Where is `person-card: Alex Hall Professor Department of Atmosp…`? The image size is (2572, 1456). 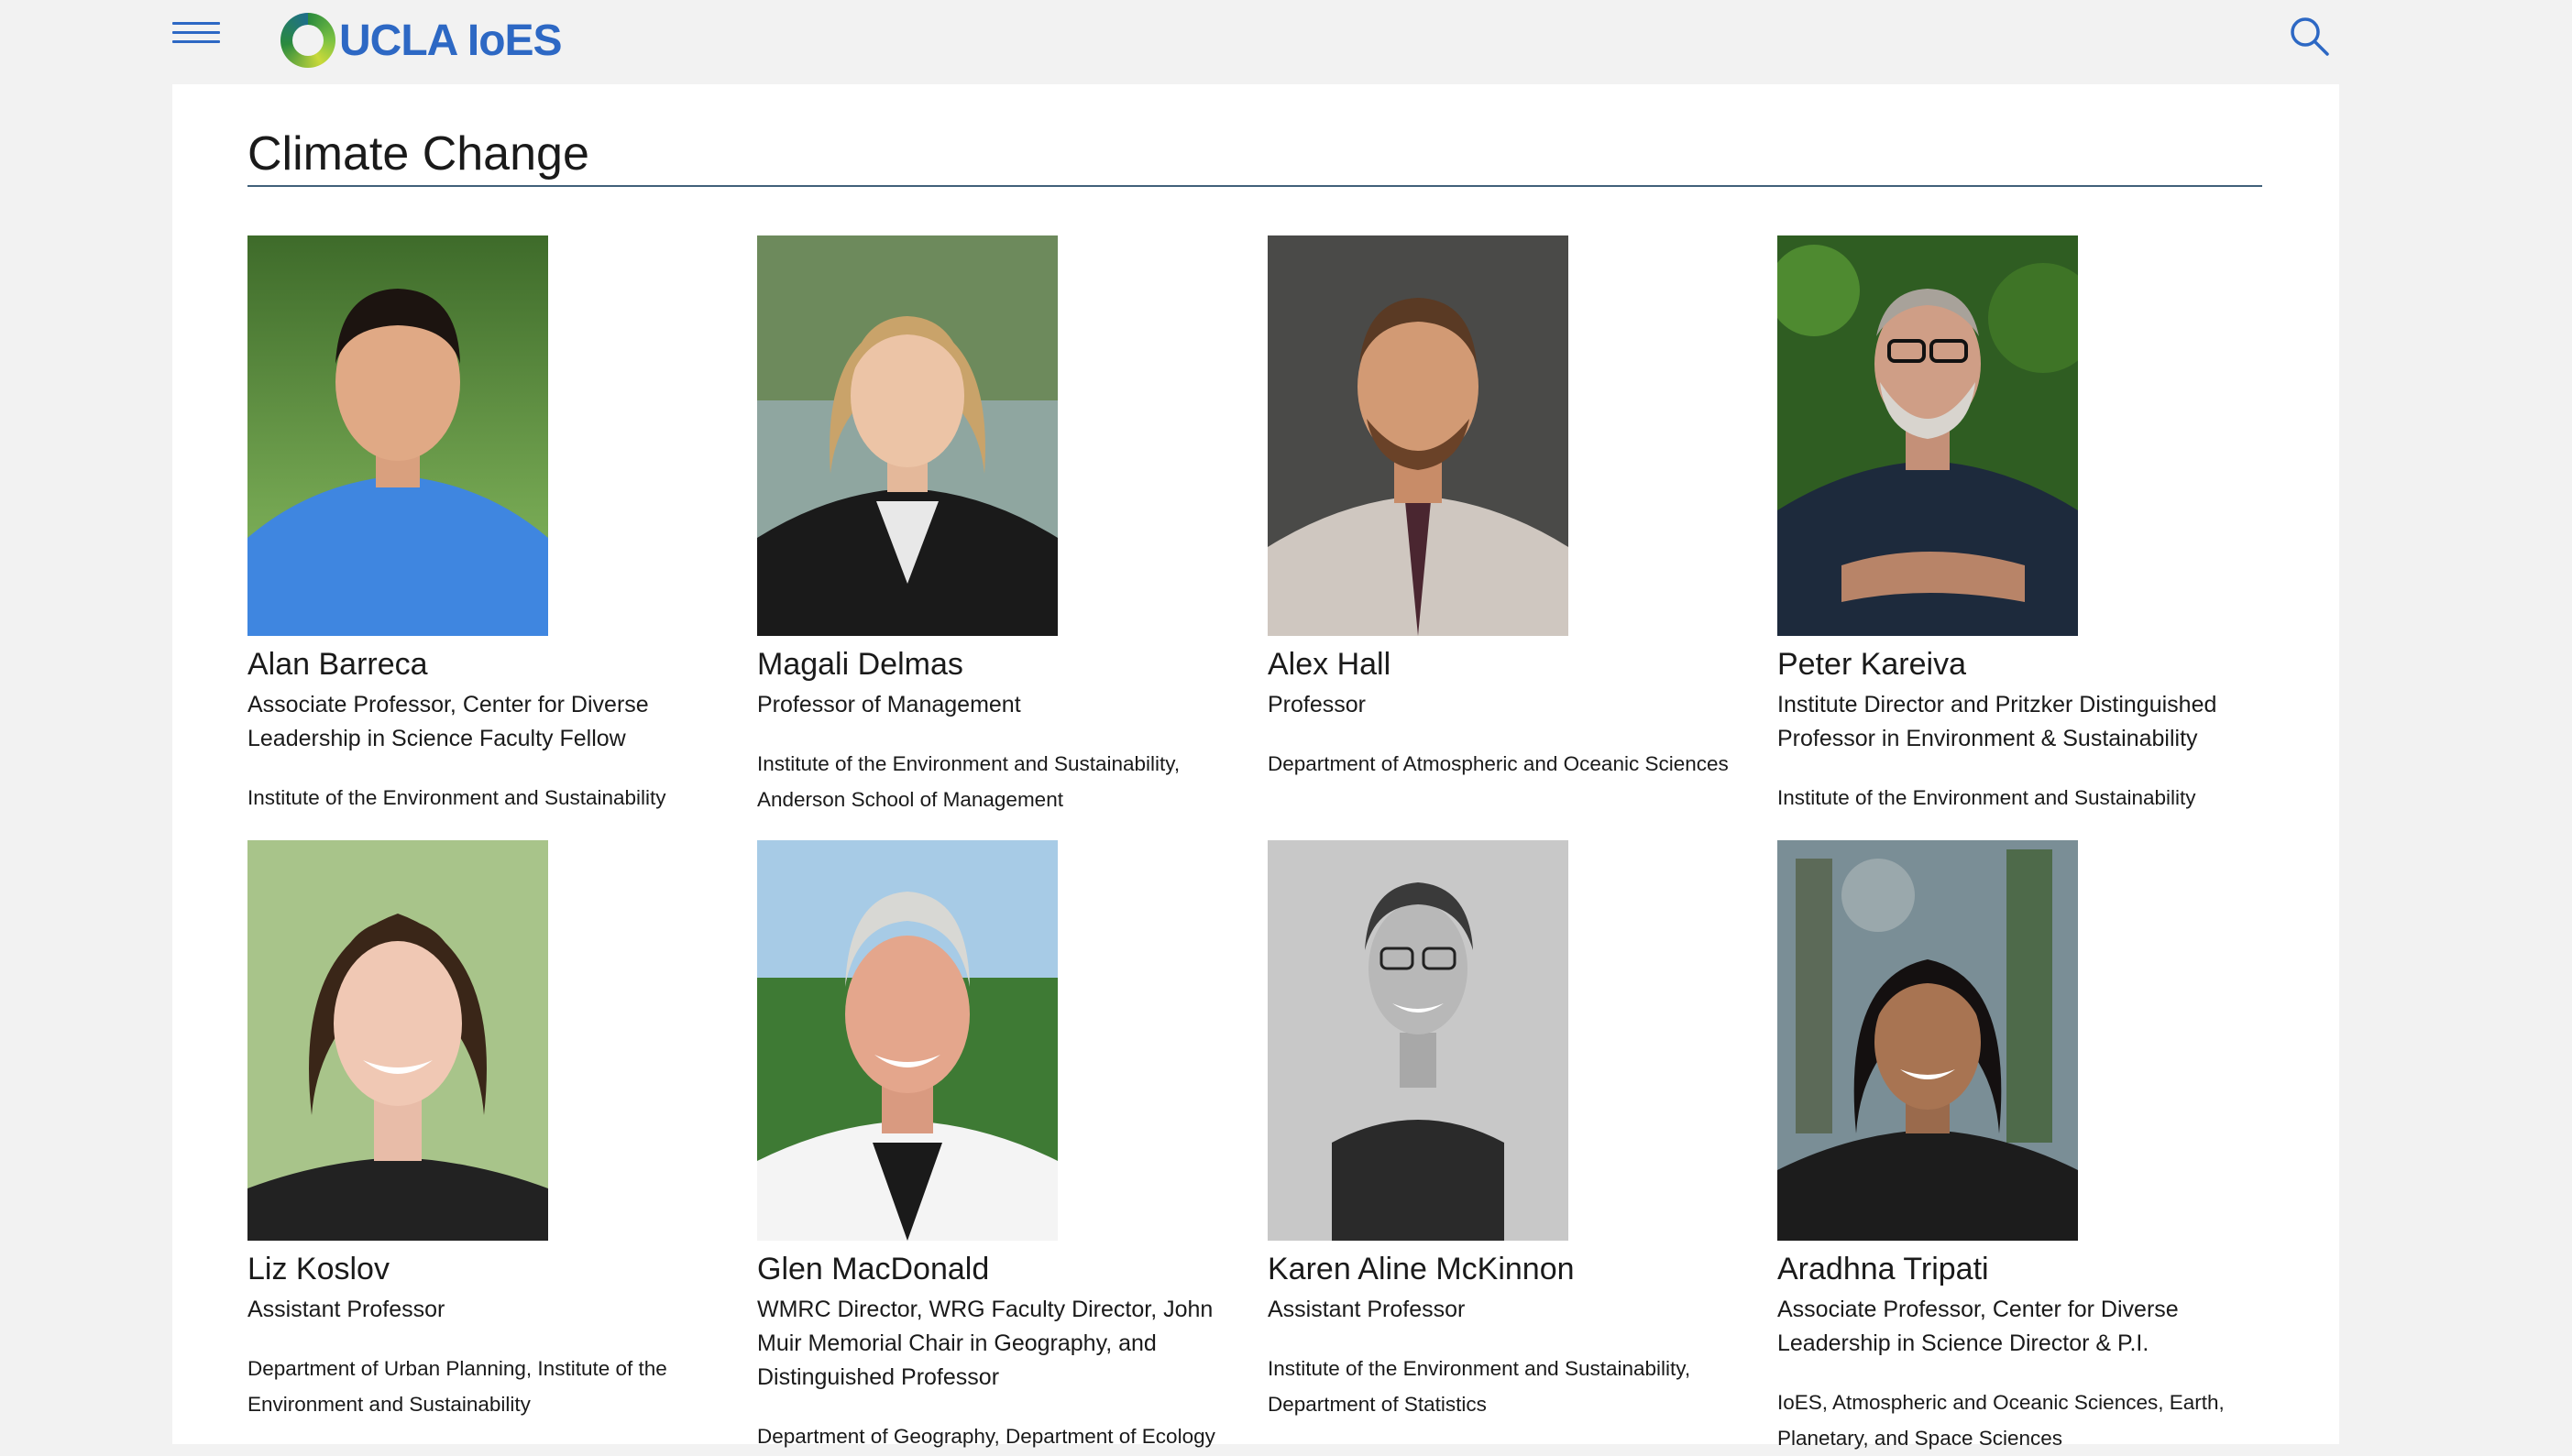
person-card: Alex Hall Professor Department of Atmosp… is located at coordinates (1506, 508).